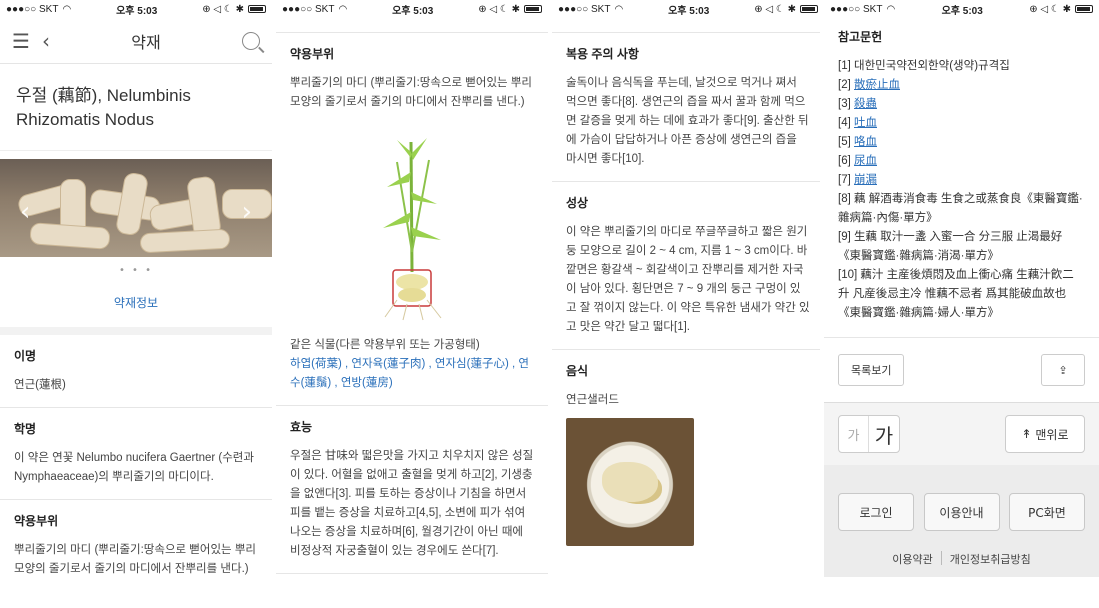 Image resolution: width=1099 pixels, height=608 pixels. What do you see at coordinates (884, 434) in the screenshot?
I see `font-big-button: 가` at bounding box center [884, 434].